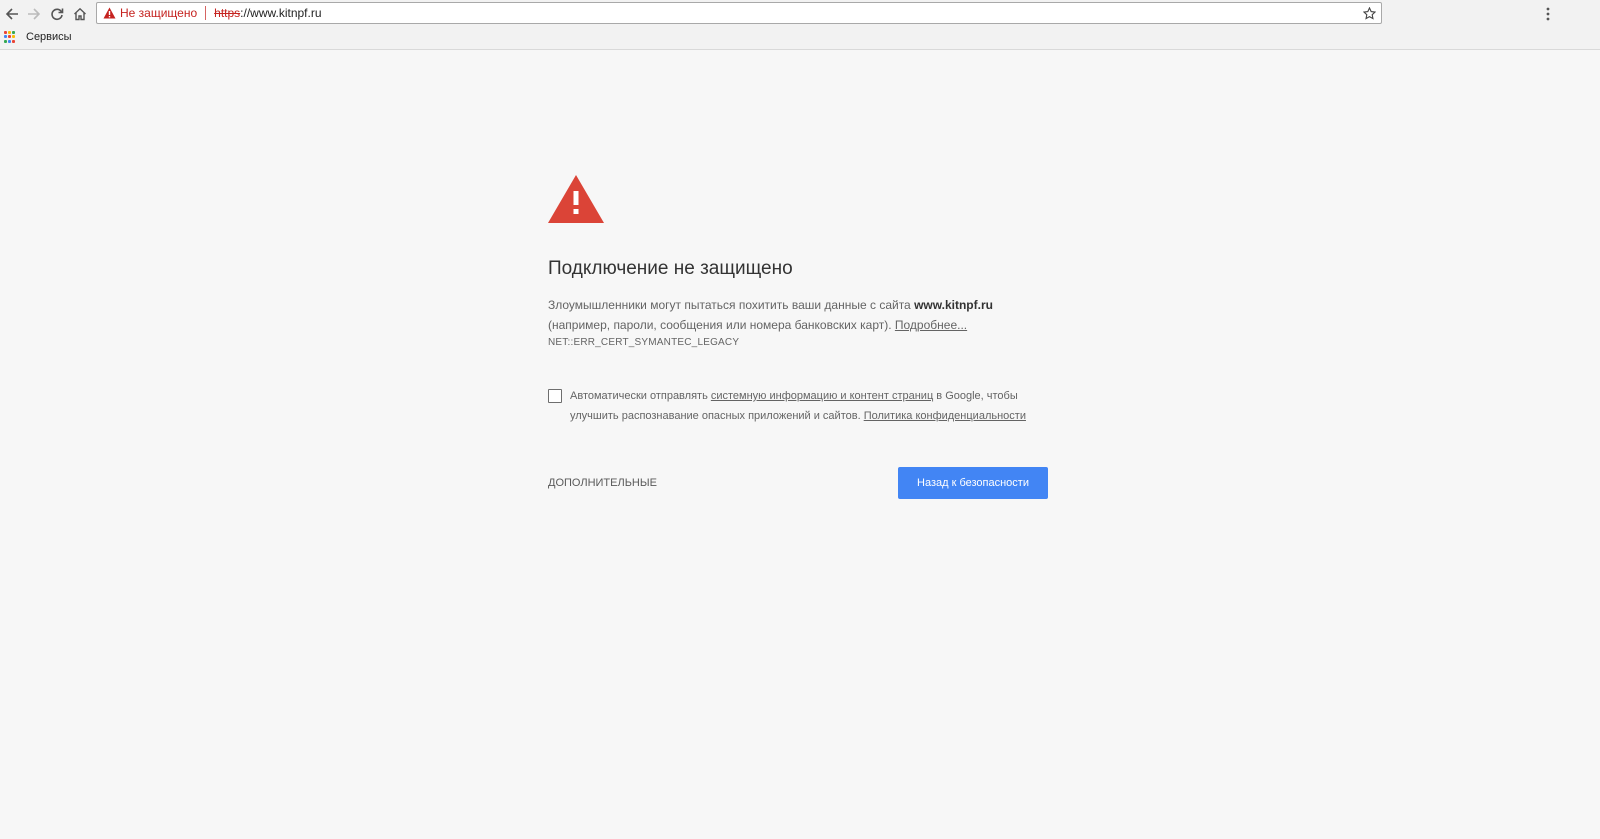 The width and height of the screenshot is (1600, 839). What do you see at coordinates (602, 483) in the screenshot?
I see `advanced-button: ДОПОЛНИТЕЛЬНЫЕ` at bounding box center [602, 483].